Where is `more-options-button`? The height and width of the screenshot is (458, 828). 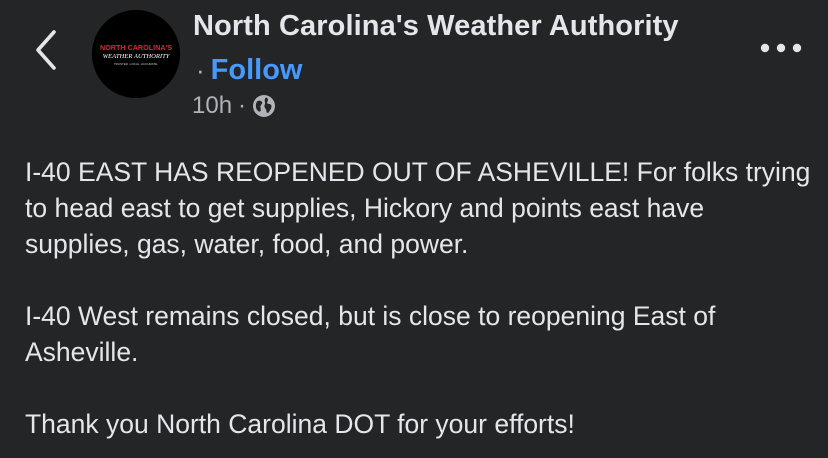
more-options-button is located at coordinates (781, 50).